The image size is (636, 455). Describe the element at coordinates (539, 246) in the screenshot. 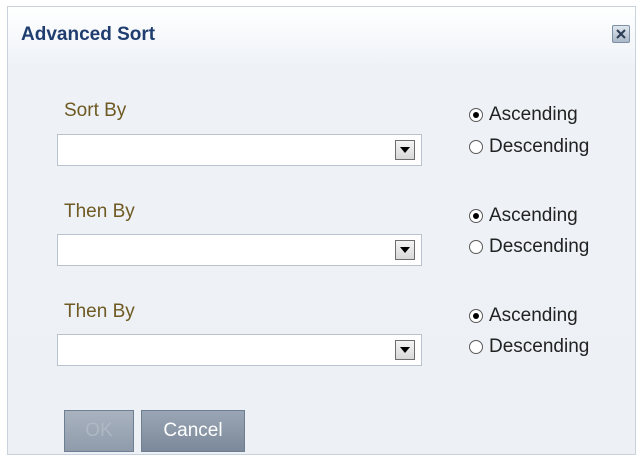

I see `then-by-1-descending-label: Descending` at that location.